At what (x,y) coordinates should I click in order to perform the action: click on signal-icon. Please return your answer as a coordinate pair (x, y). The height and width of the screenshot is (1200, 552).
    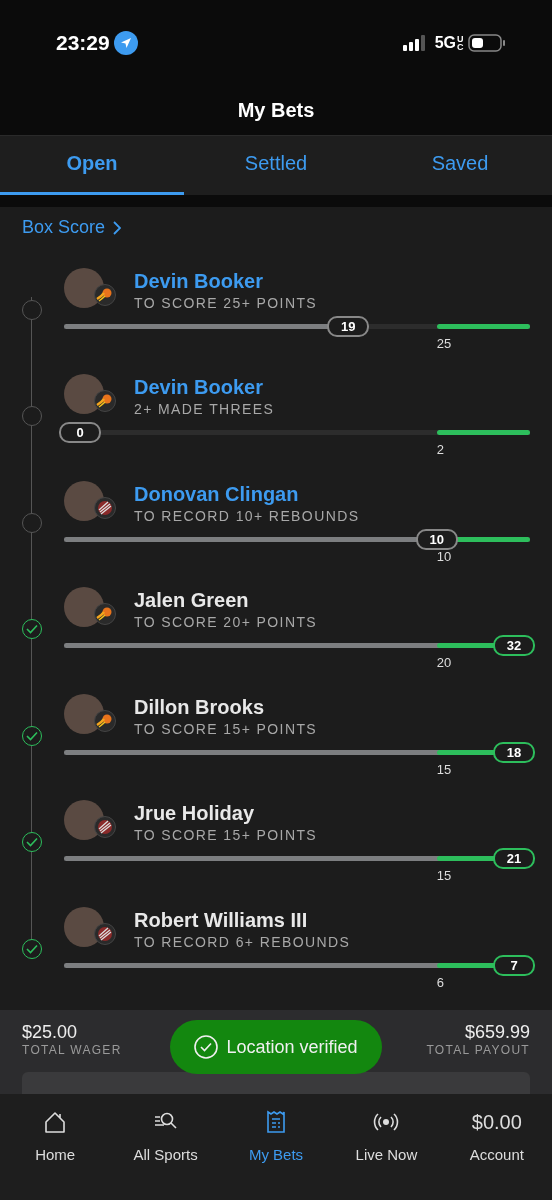
    Looking at the image, I should click on (414, 43).